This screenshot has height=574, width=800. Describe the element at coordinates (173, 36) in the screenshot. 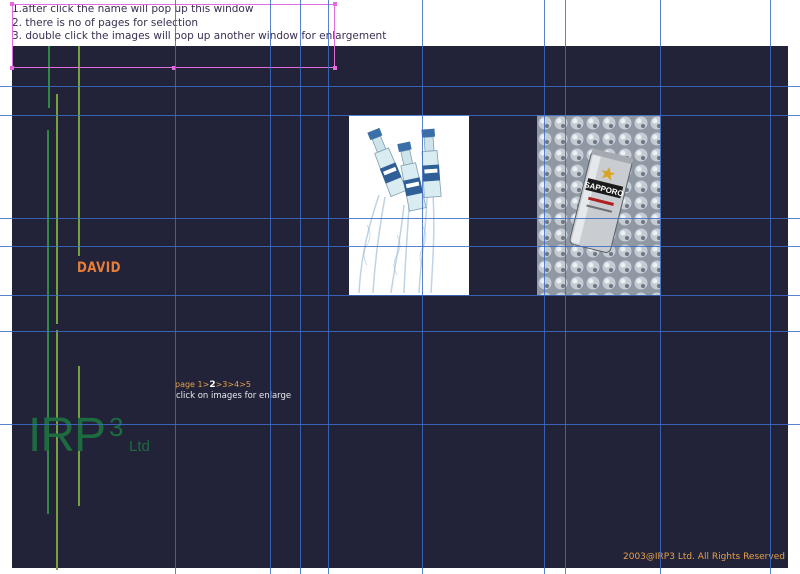

I see `selection-box` at that location.